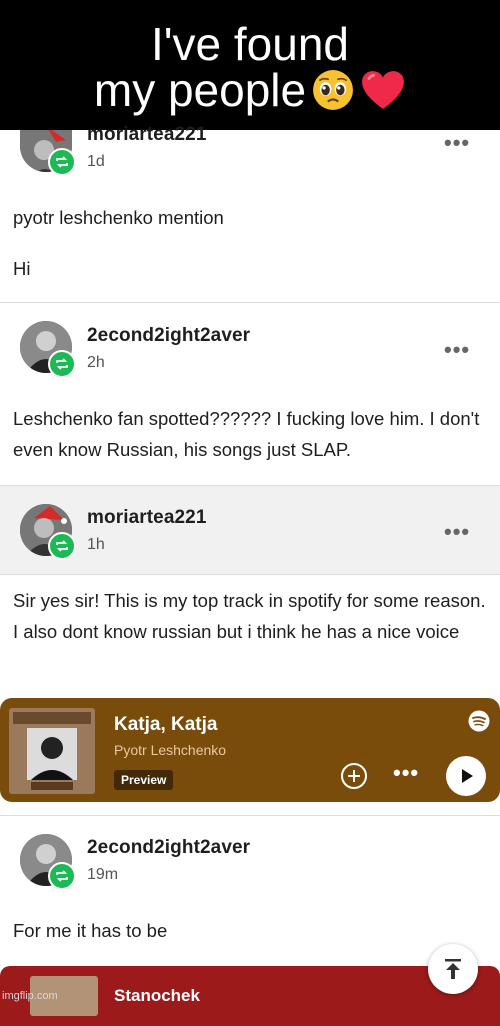 Image resolution: width=500 pixels, height=1026 pixels. What do you see at coordinates (479, 721) in the screenshot?
I see `spotify-logo-icon` at bounding box center [479, 721].